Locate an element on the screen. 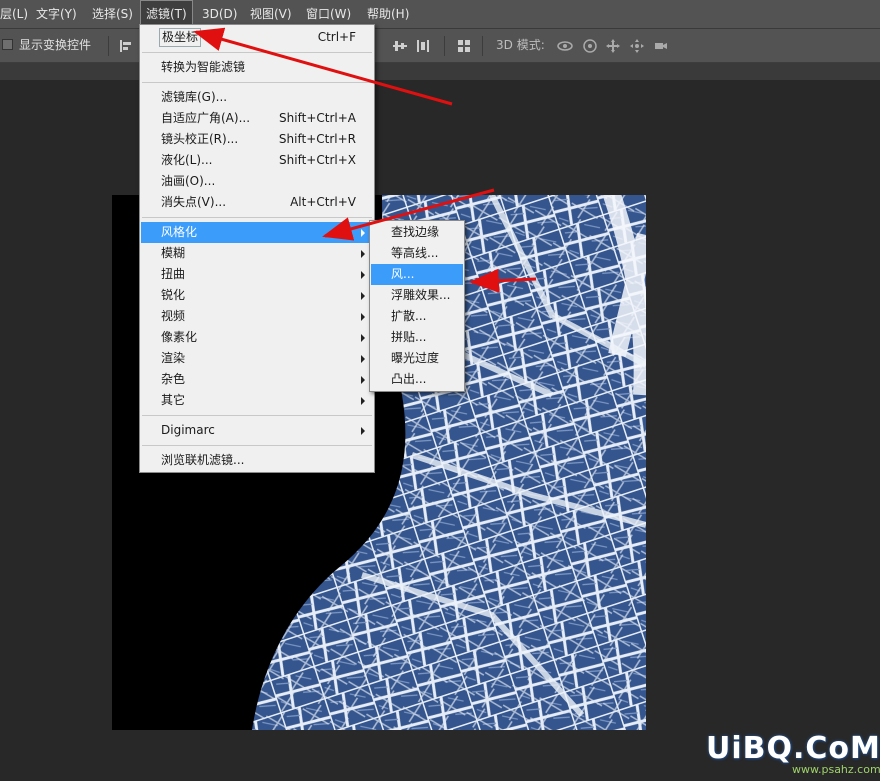  menu-item-shortcut: Shift+Ctrl+X is located at coordinates (317, 160).